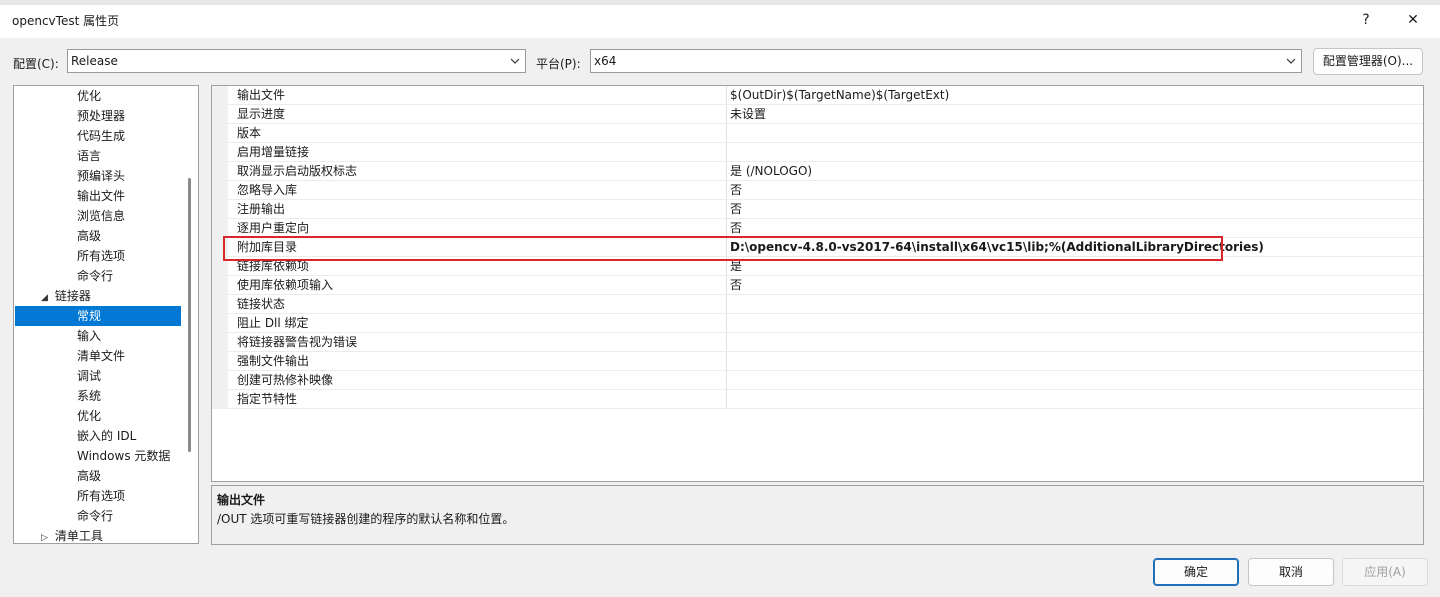  What do you see at coordinates (825, 323) in the screenshot?
I see `table-row: 阻止 Dll 绑定` at bounding box center [825, 323].